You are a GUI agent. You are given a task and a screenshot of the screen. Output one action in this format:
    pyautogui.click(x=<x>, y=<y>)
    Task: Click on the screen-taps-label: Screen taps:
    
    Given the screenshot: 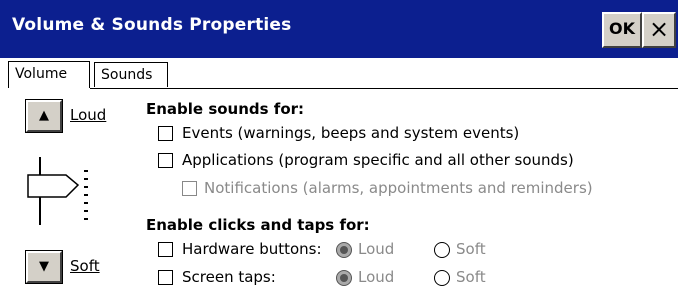 What is the action you would take?
    pyautogui.click(x=229, y=277)
    